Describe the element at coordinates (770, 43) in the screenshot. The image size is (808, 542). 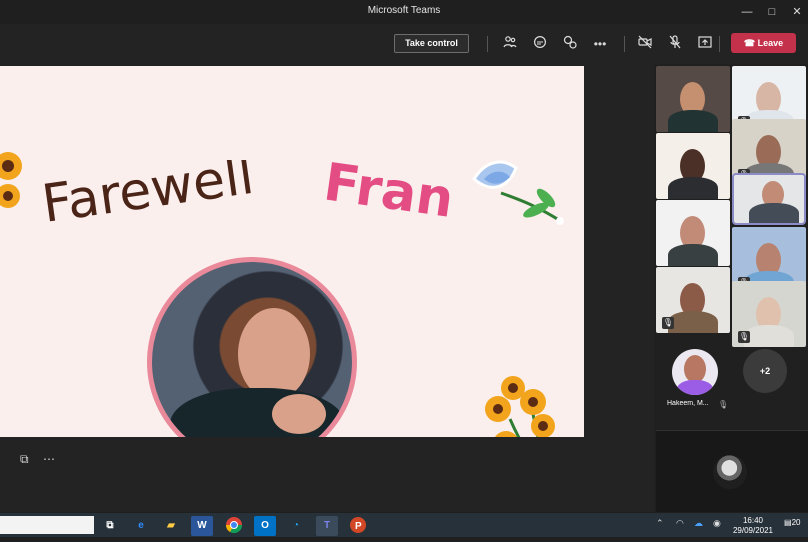
I see `leave-label: Leave` at that location.